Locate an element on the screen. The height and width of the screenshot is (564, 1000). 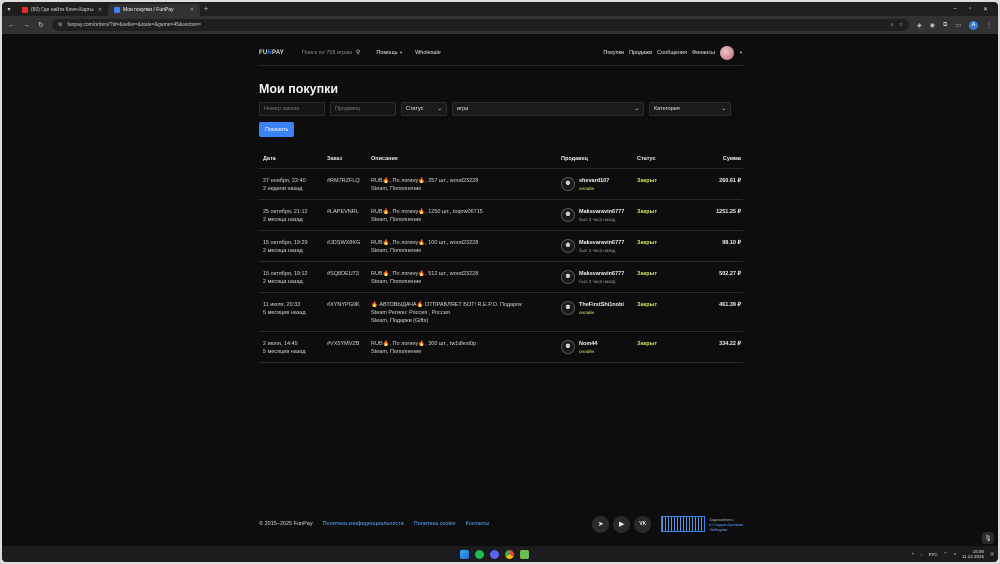
seller-name: Nom44 is located at coordinates (588, 344).